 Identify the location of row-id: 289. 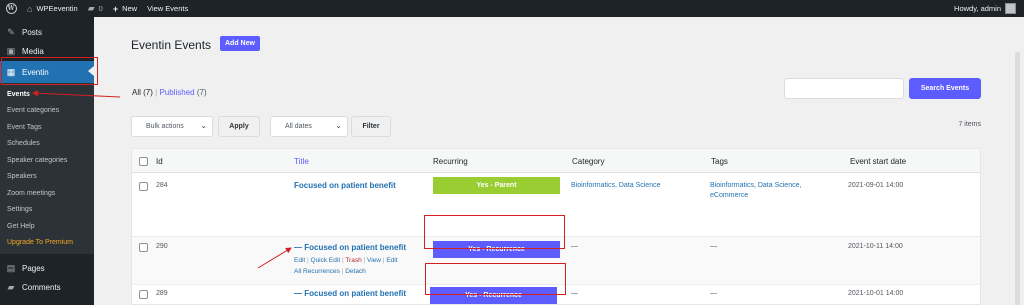
(162, 293).